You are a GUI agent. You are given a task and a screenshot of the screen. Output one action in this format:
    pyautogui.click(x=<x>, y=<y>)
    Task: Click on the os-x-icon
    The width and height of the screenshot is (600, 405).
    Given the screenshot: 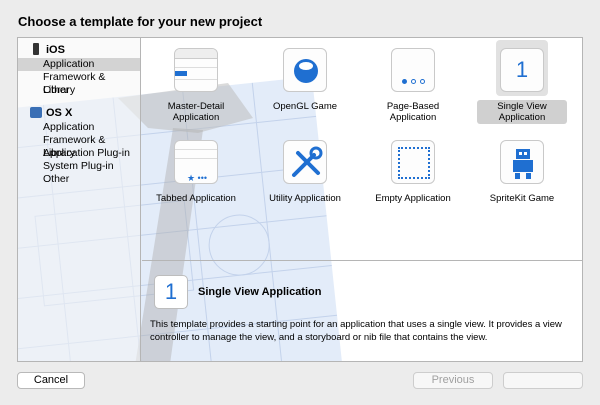 What is the action you would take?
    pyautogui.click(x=36, y=113)
    